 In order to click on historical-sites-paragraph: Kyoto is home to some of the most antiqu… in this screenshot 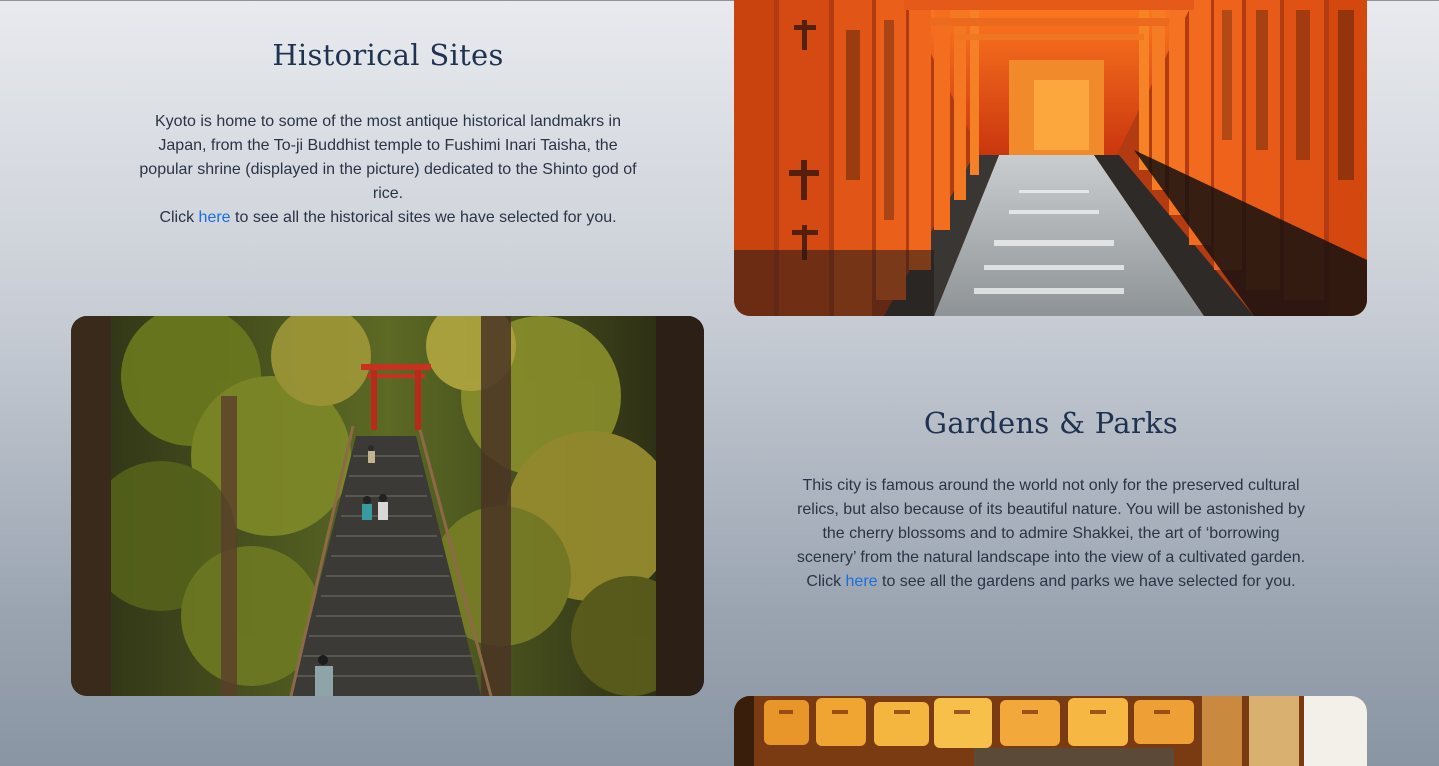, I will do `click(388, 170)`.